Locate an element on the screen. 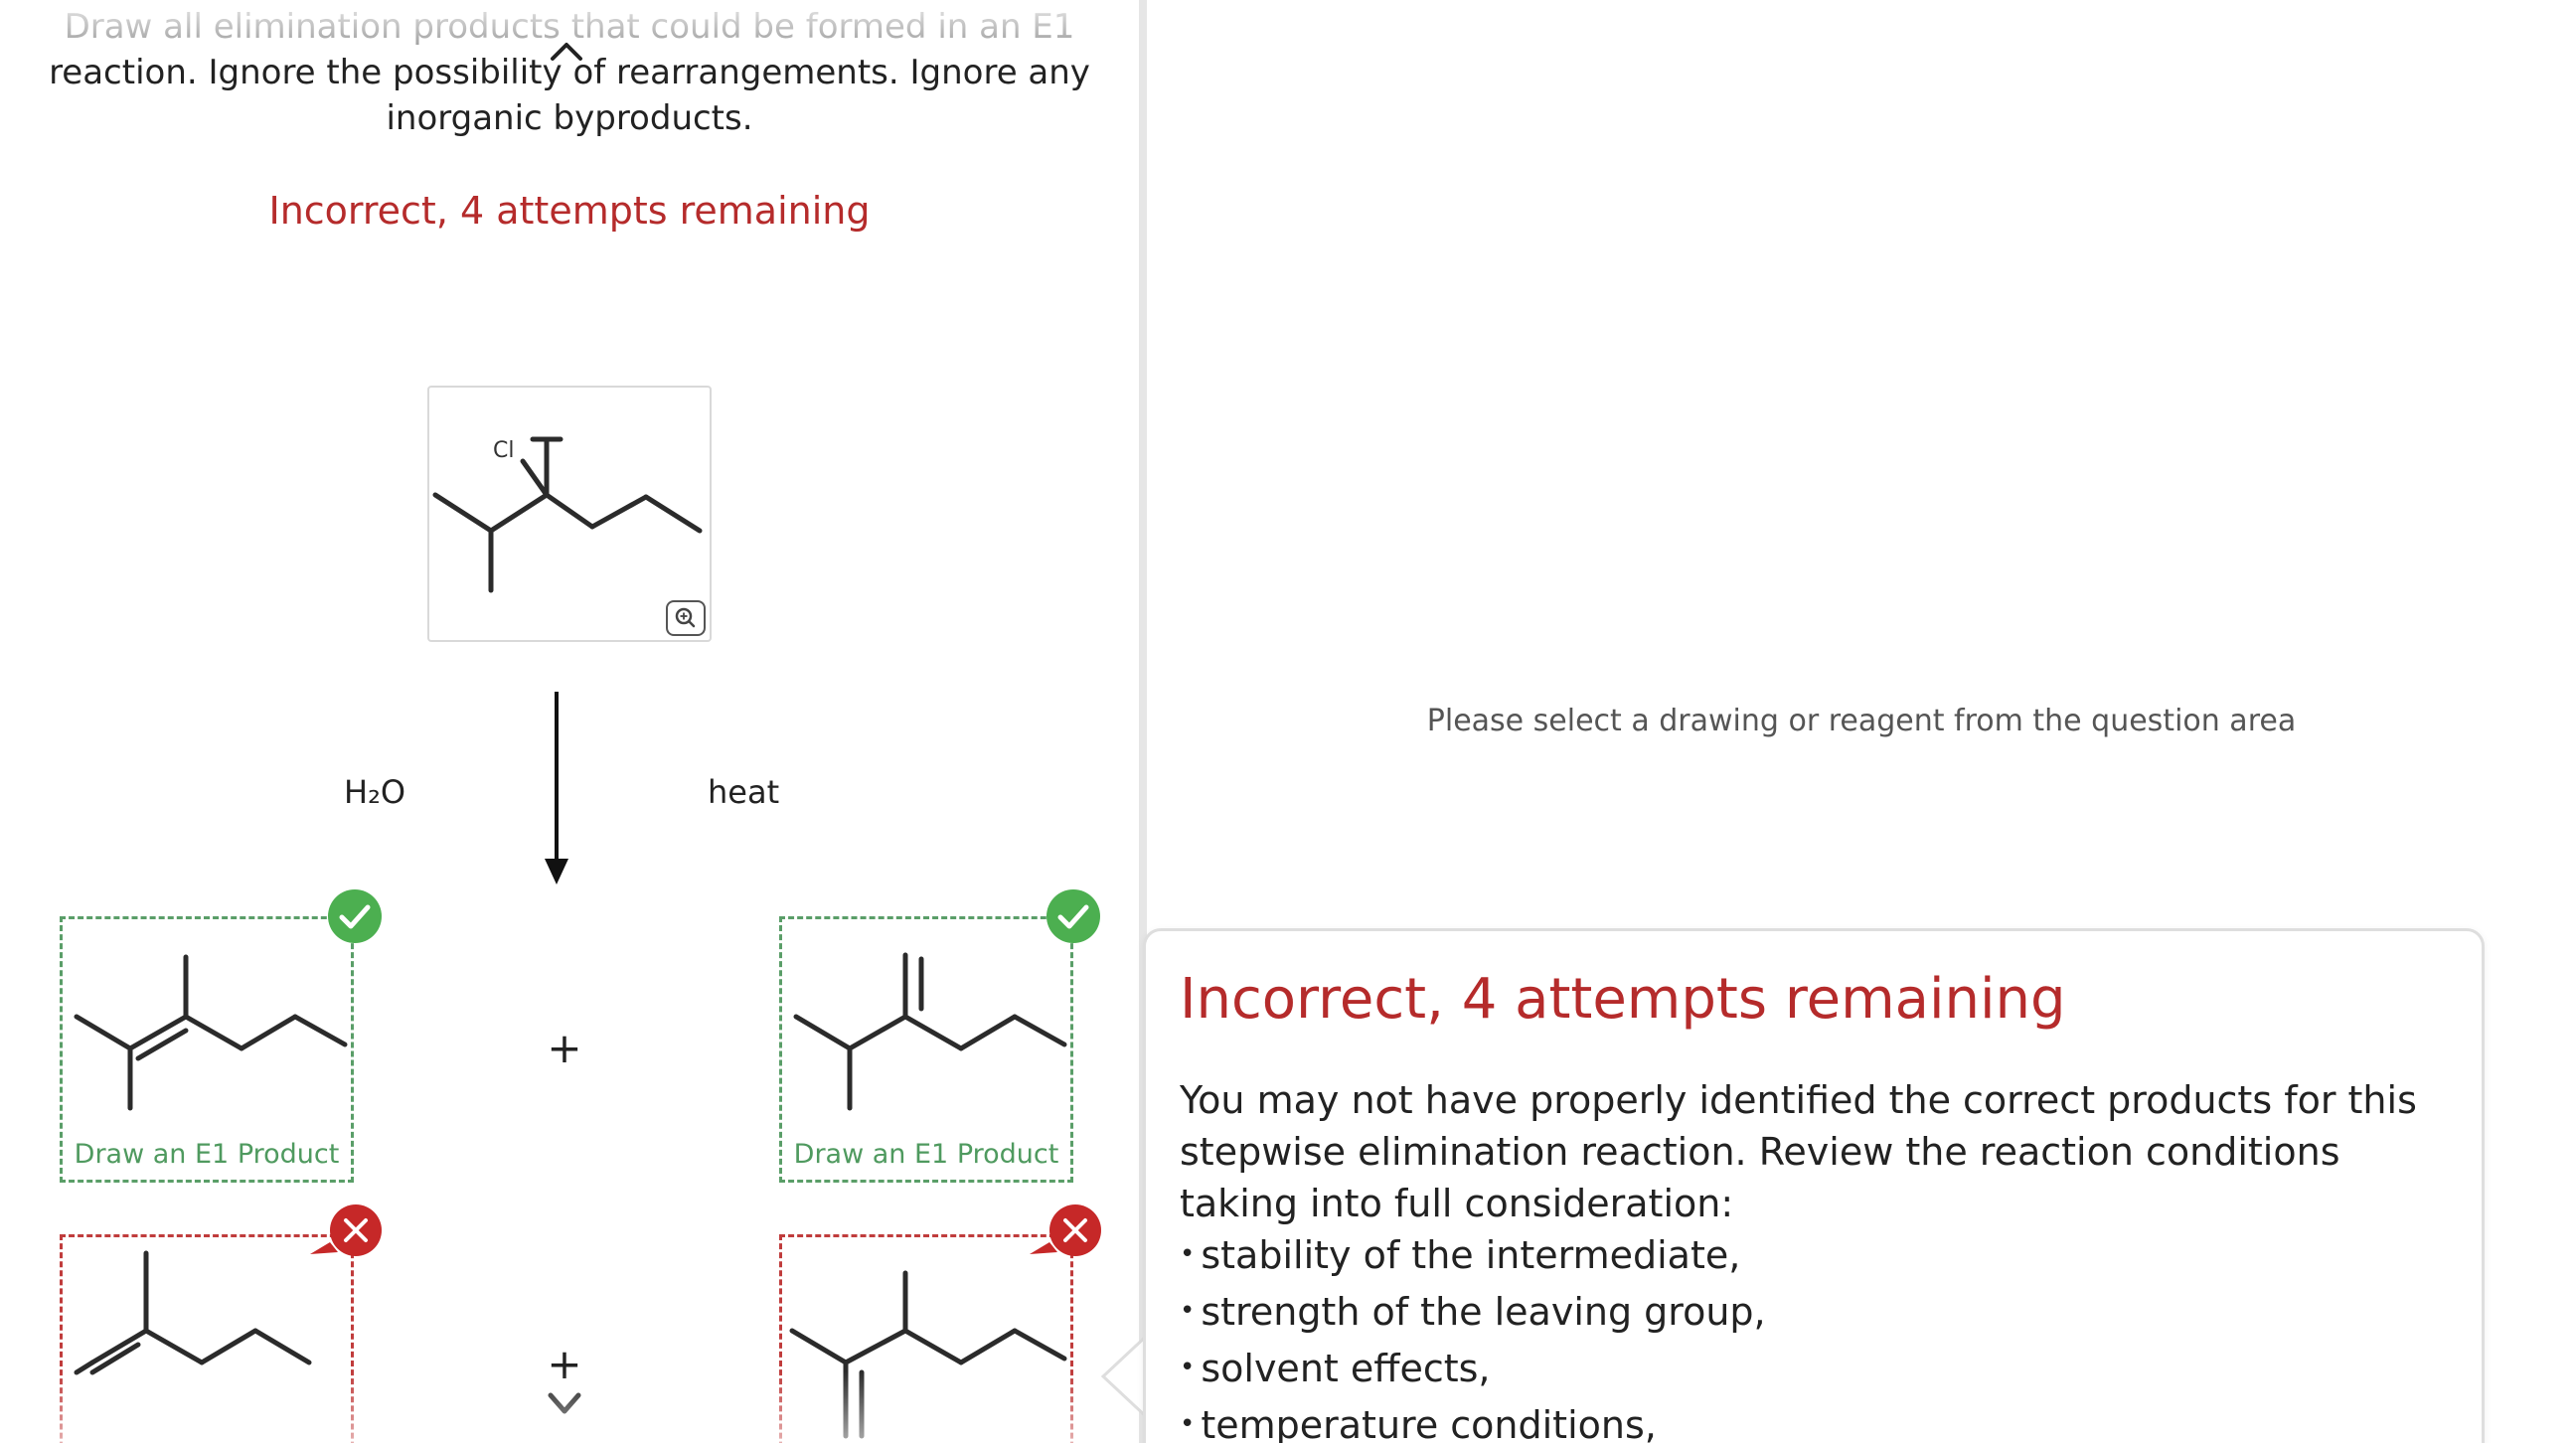 The image size is (2576, 1443). reaction-arrow is located at coordinates (556, 788).